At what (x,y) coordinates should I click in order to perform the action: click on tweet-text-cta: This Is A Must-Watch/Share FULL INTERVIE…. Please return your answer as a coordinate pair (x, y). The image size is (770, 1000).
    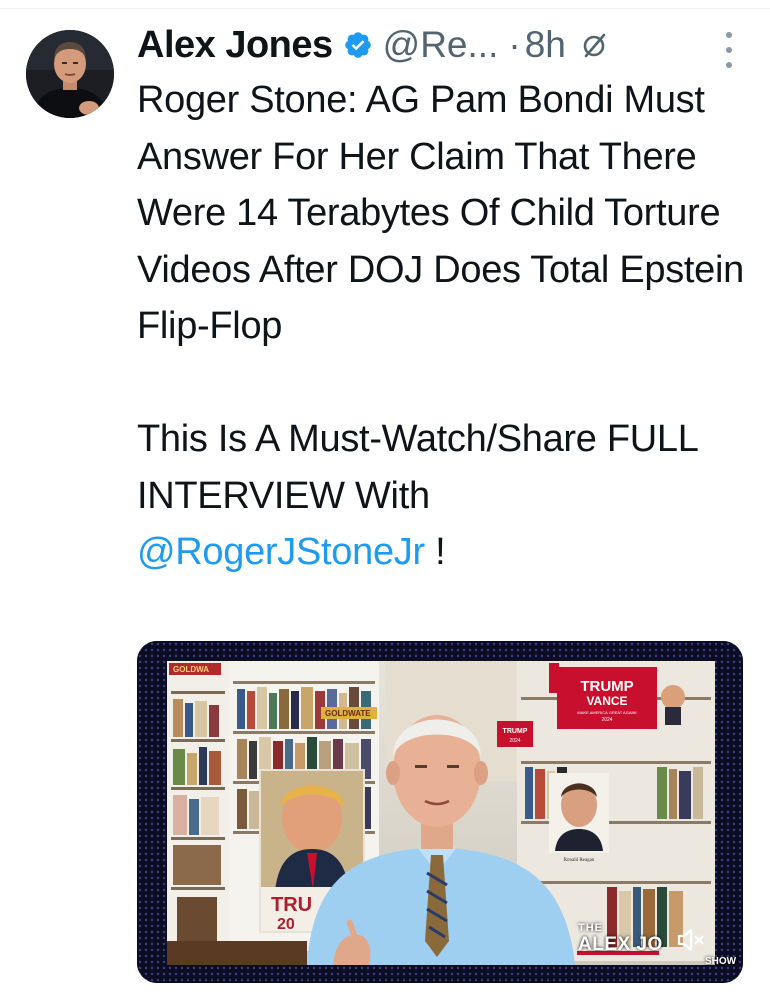
    Looking at the image, I should click on (442, 496).